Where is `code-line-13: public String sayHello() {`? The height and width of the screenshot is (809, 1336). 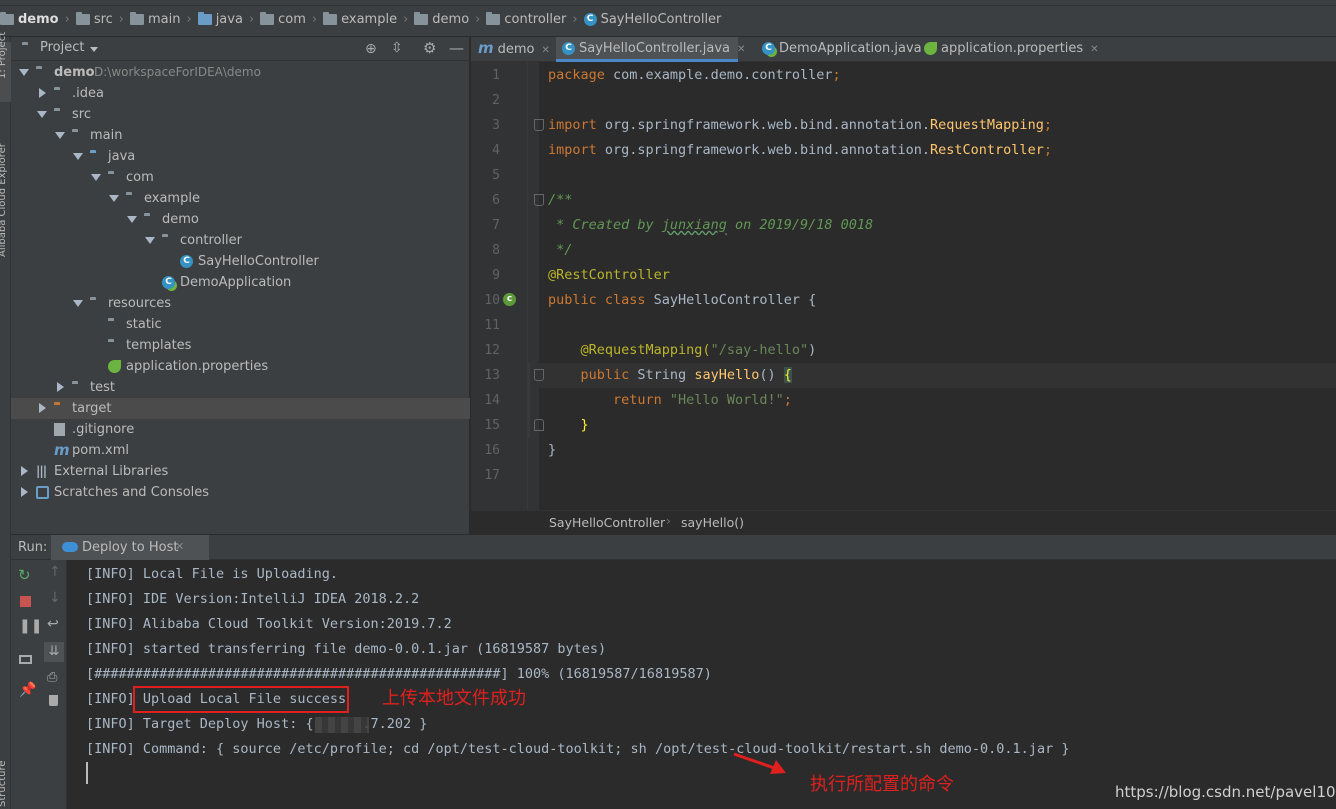
code-line-13: public String sayHello() { is located at coordinates (670, 375).